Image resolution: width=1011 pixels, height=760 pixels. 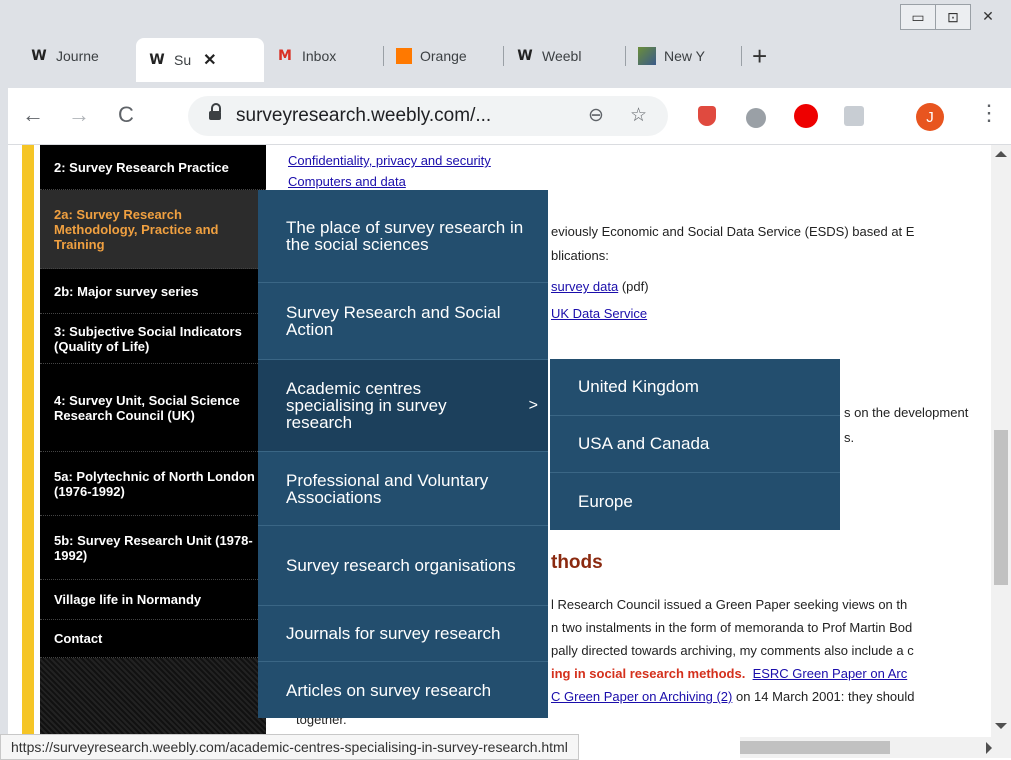 I want to click on tab-separator, so click(x=741, y=56).